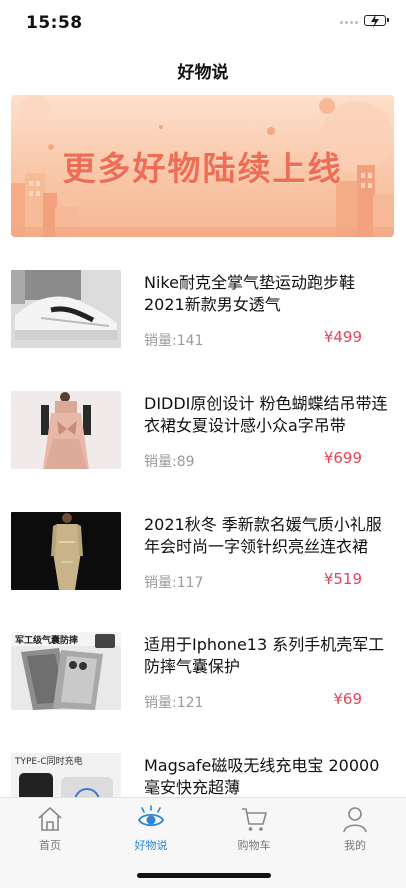 The width and height of the screenshot is (406, 888). What do you see at coordinates (342, 337) in the screenshot?
I see `product-price: ¥499` at bounding box center [342, 337].